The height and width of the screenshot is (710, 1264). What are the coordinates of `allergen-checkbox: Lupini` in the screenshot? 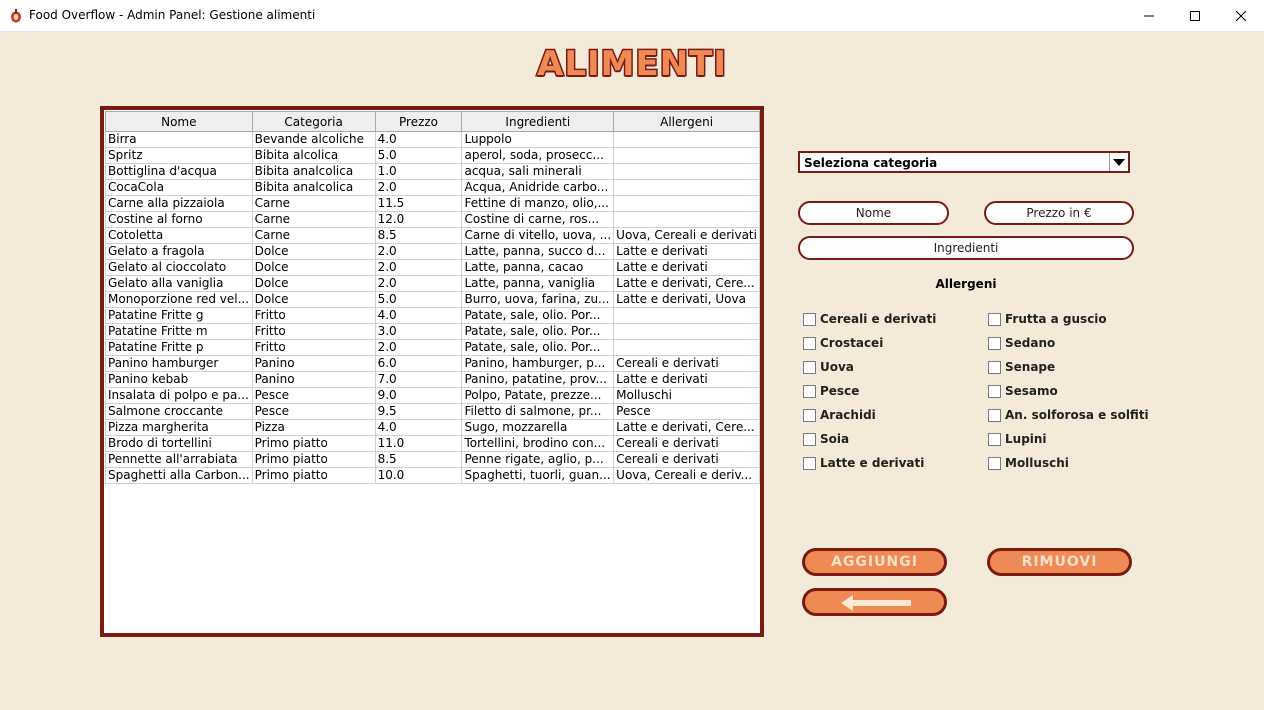 It's located at (1068, 440).